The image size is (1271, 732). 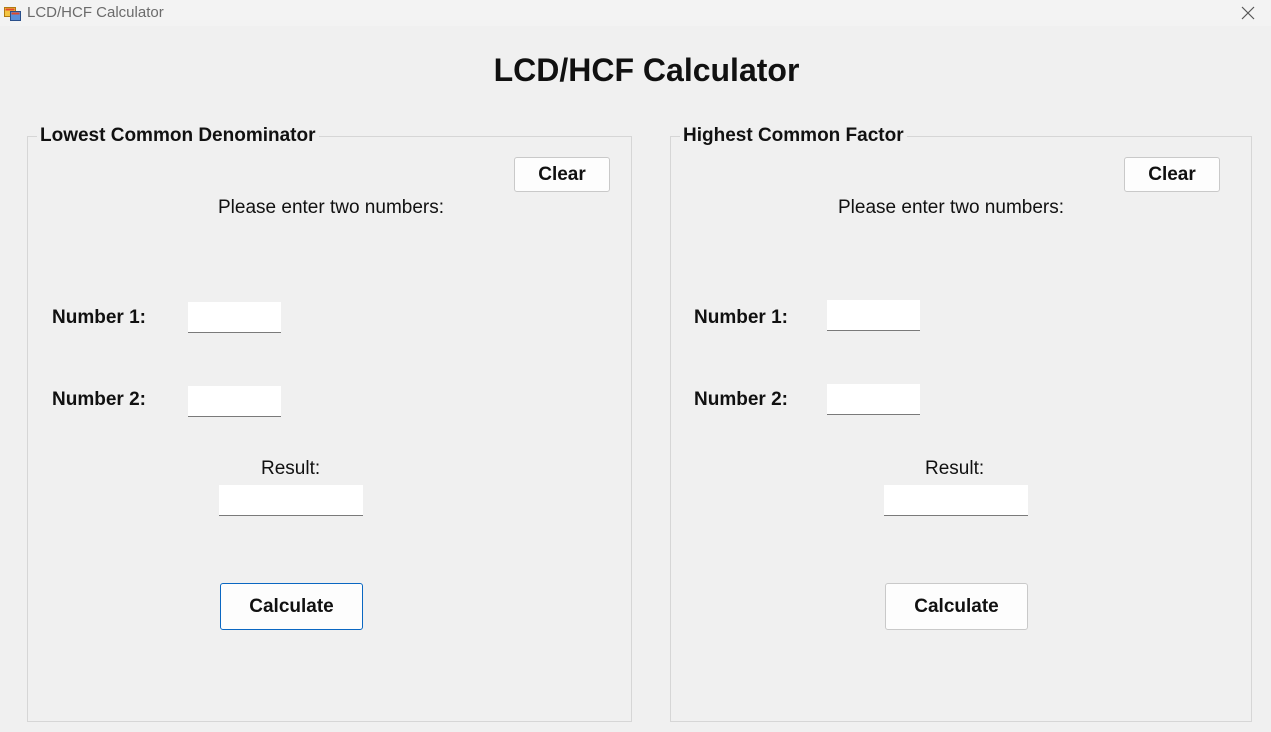 What do you see at coordinates (951, 207) in the screenshot?
I see `hcf-instruction: Please enter two numbers:` at bounding box center [951, 207].